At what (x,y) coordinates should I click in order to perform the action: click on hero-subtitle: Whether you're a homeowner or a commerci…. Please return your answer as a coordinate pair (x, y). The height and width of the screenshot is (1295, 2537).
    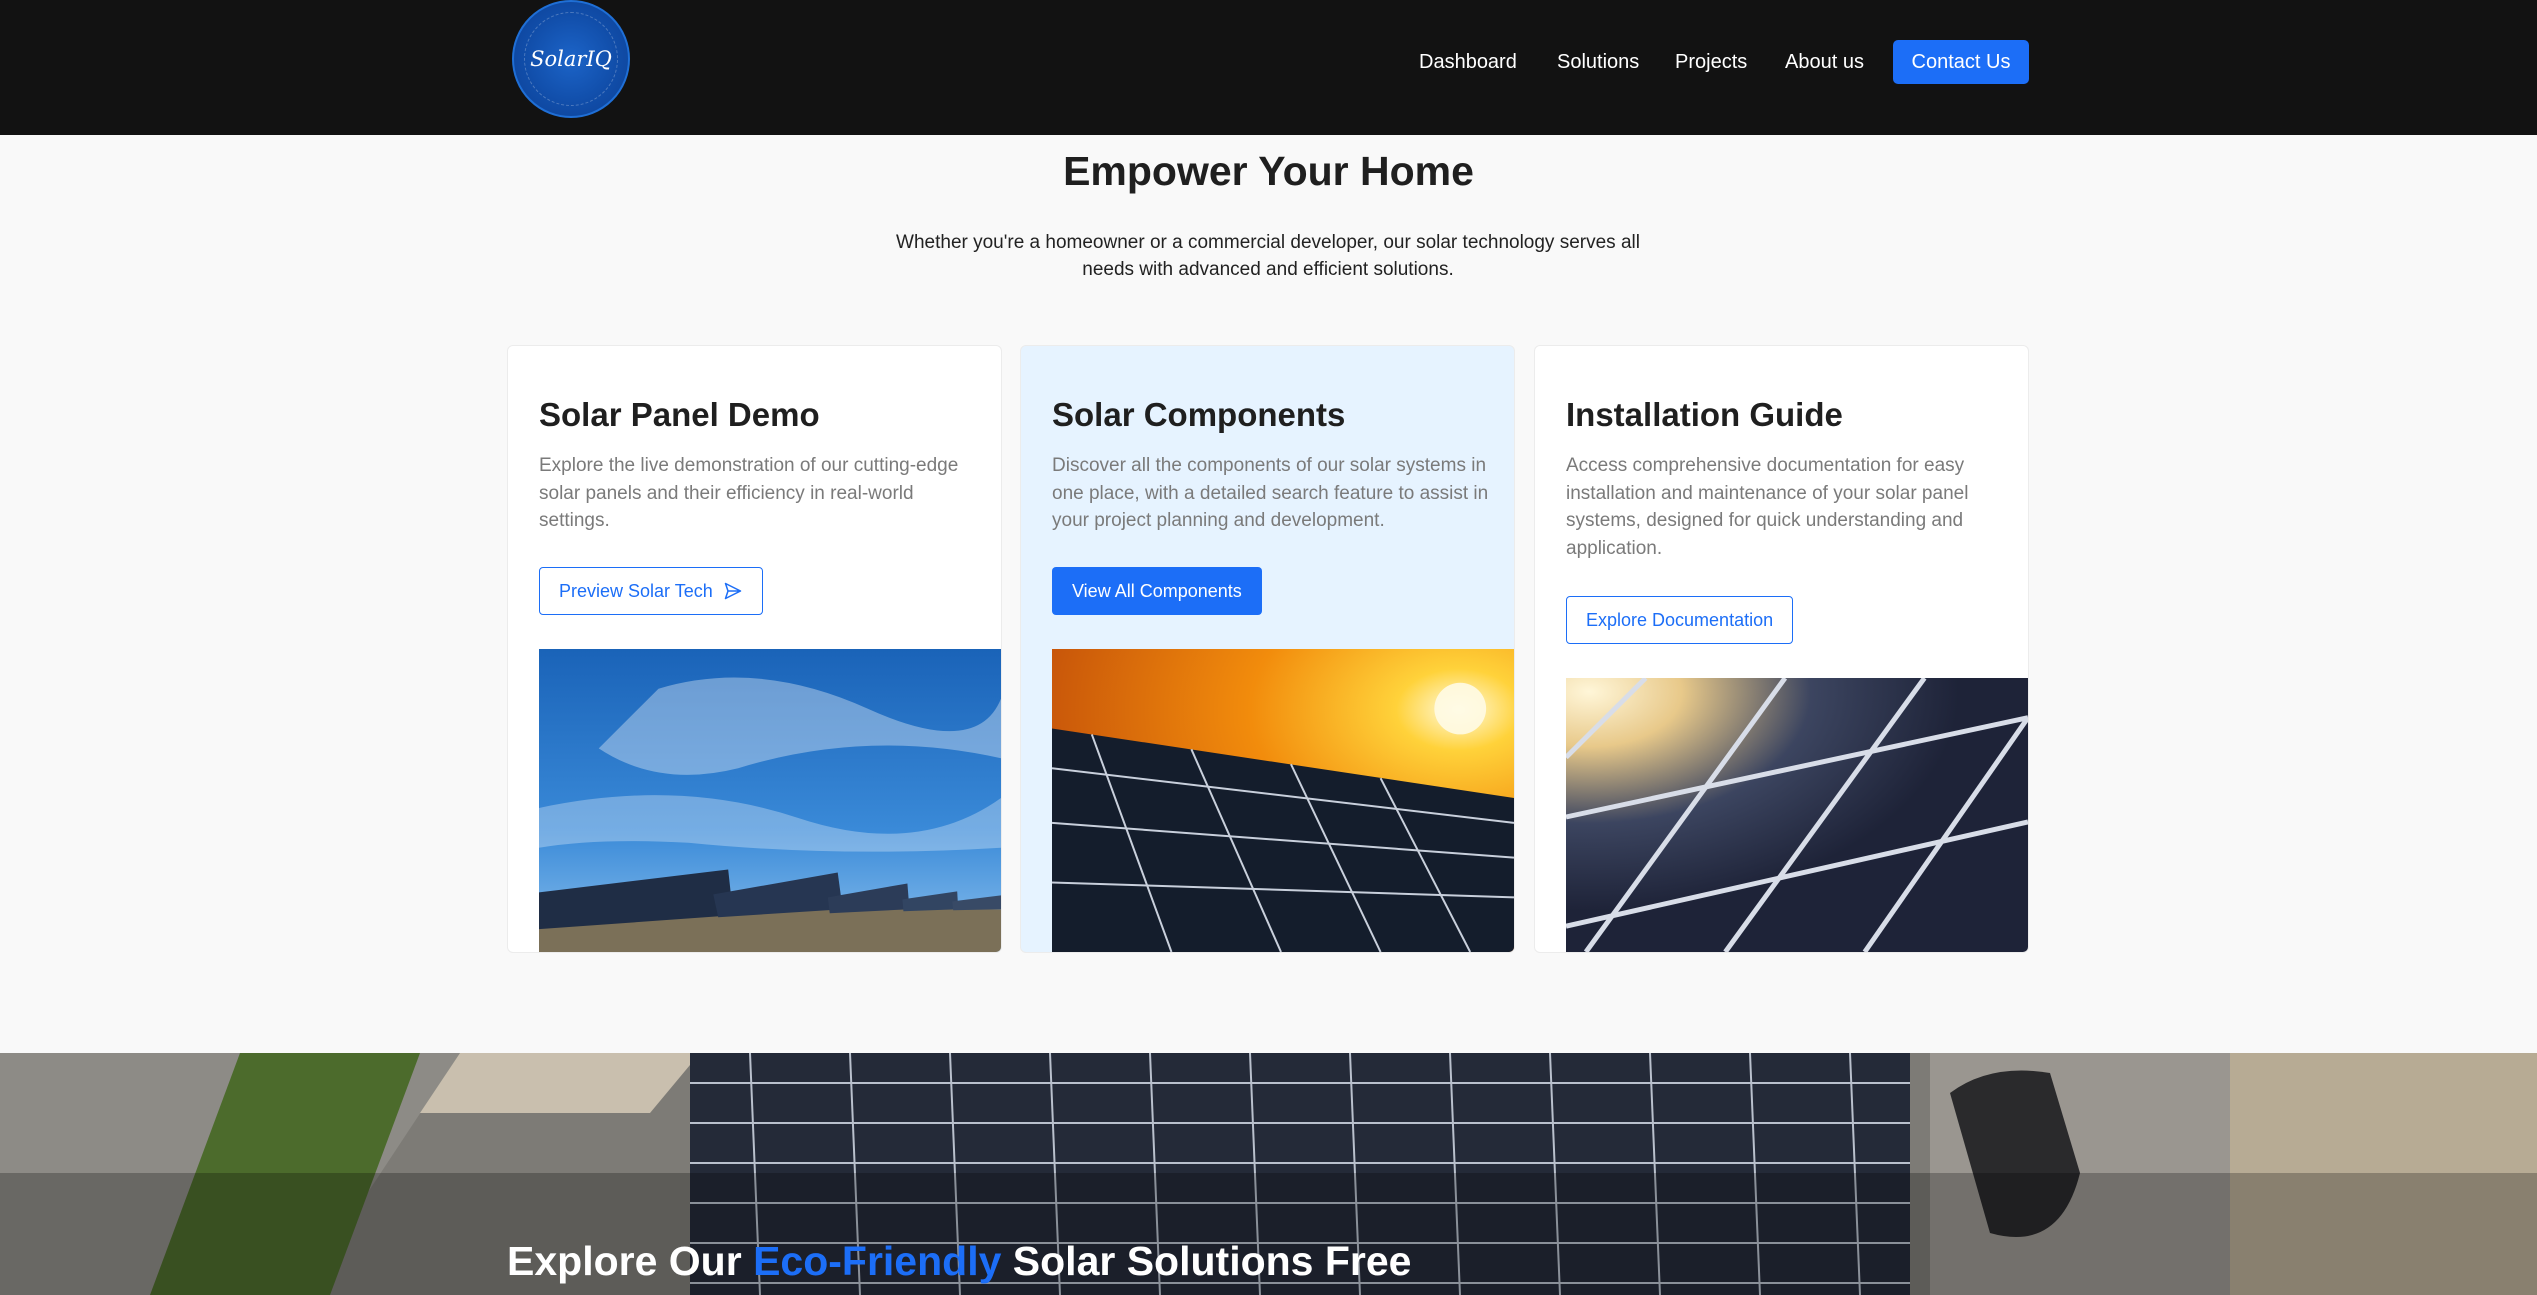
    Looking at the image, I should click on (1268, 256).